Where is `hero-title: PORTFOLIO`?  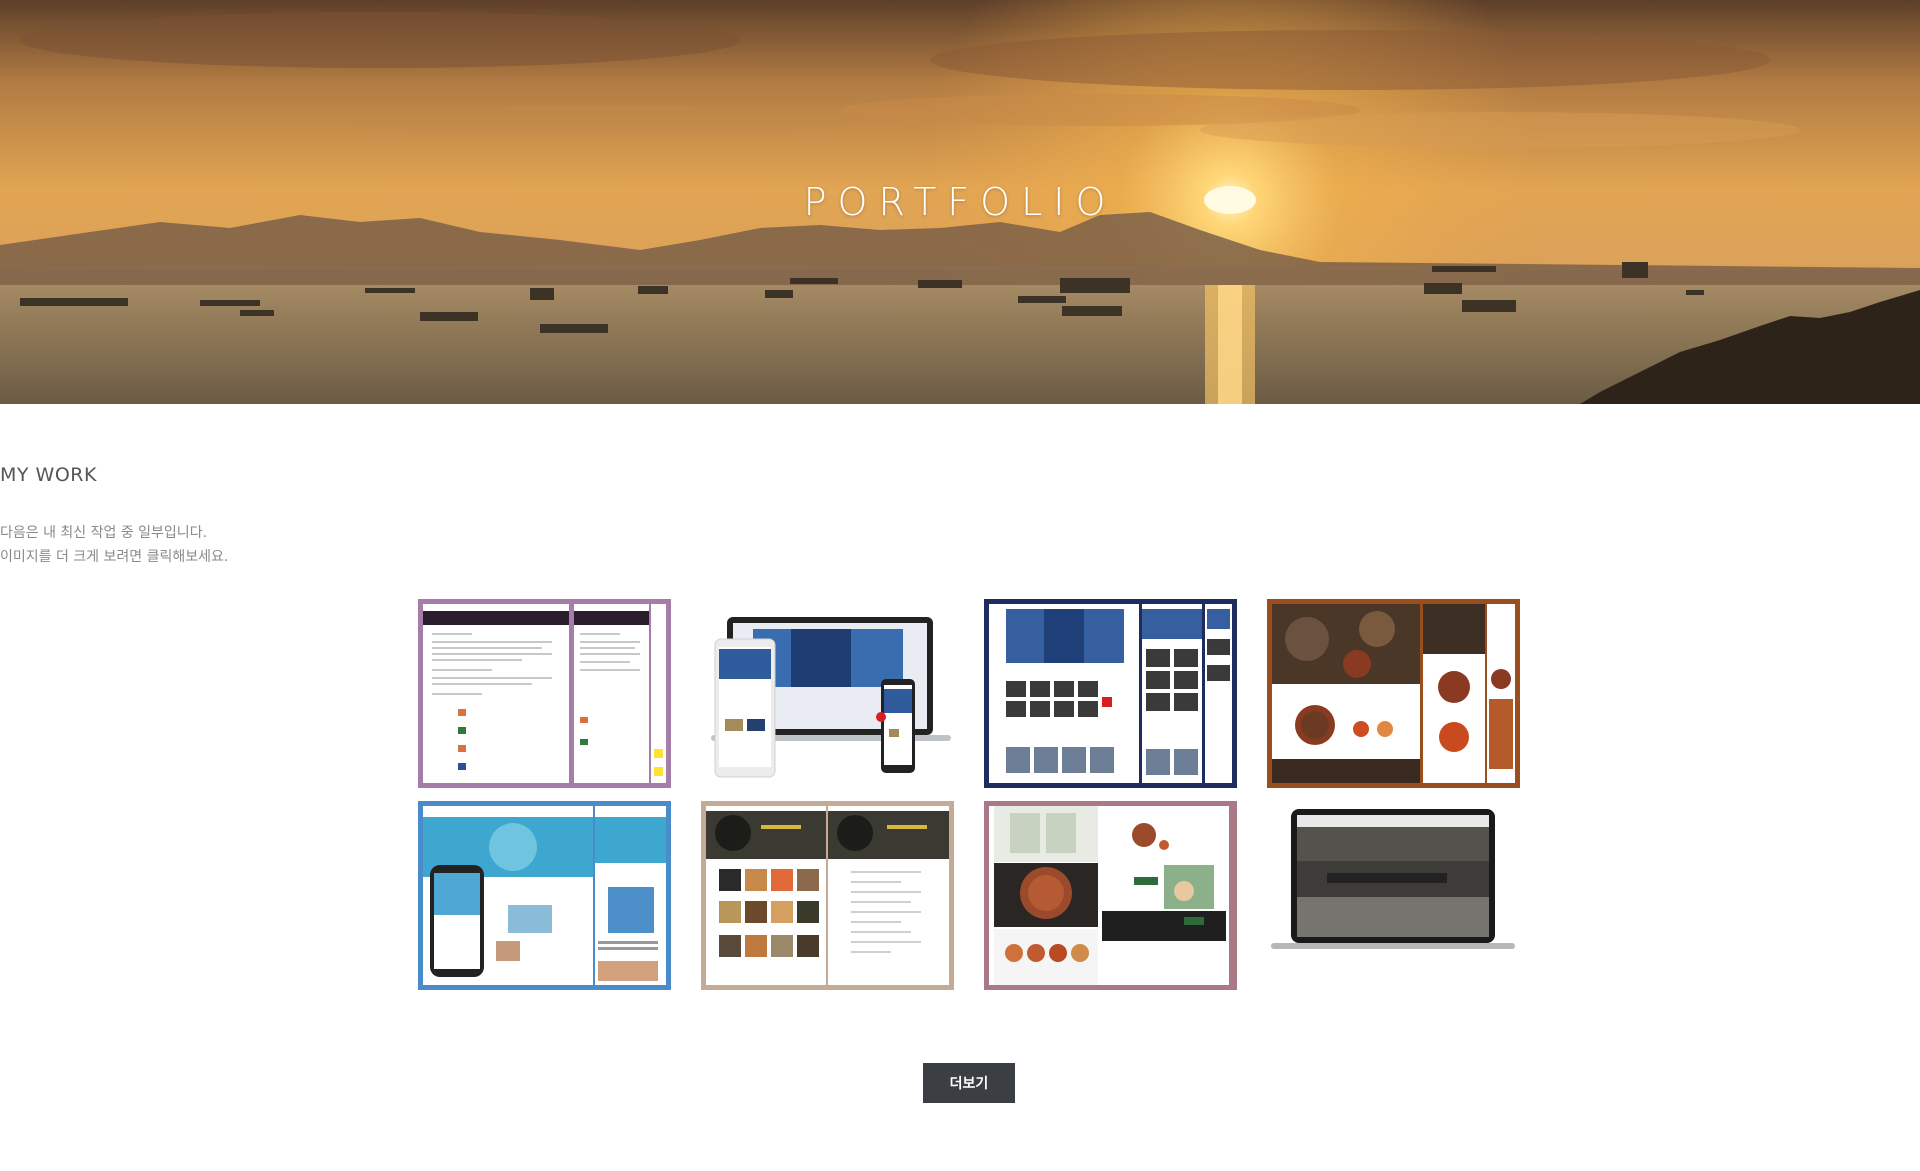
hero-title: PORTFOLIO is located at coordinates (960, 202).